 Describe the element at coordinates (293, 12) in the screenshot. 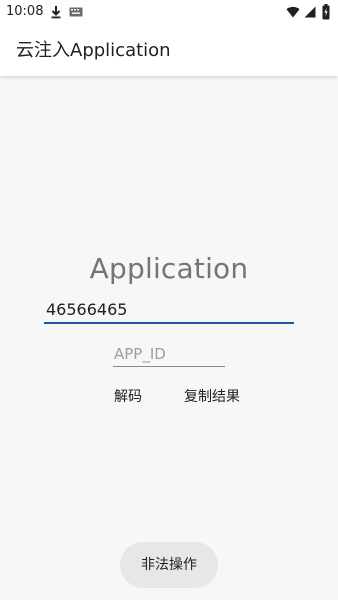

I see `wifi-icon` at that location.